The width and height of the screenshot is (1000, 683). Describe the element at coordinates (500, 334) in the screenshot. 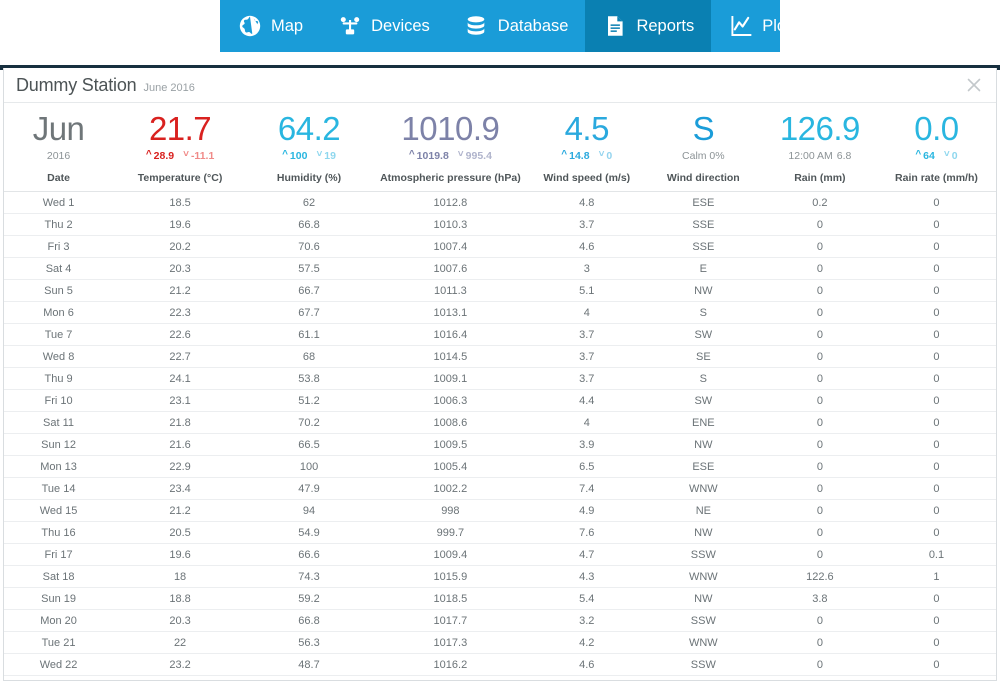

I see `table-row: Tue 7 22.6 61.1 1016.4 3.7 SW 0 0` at that location.